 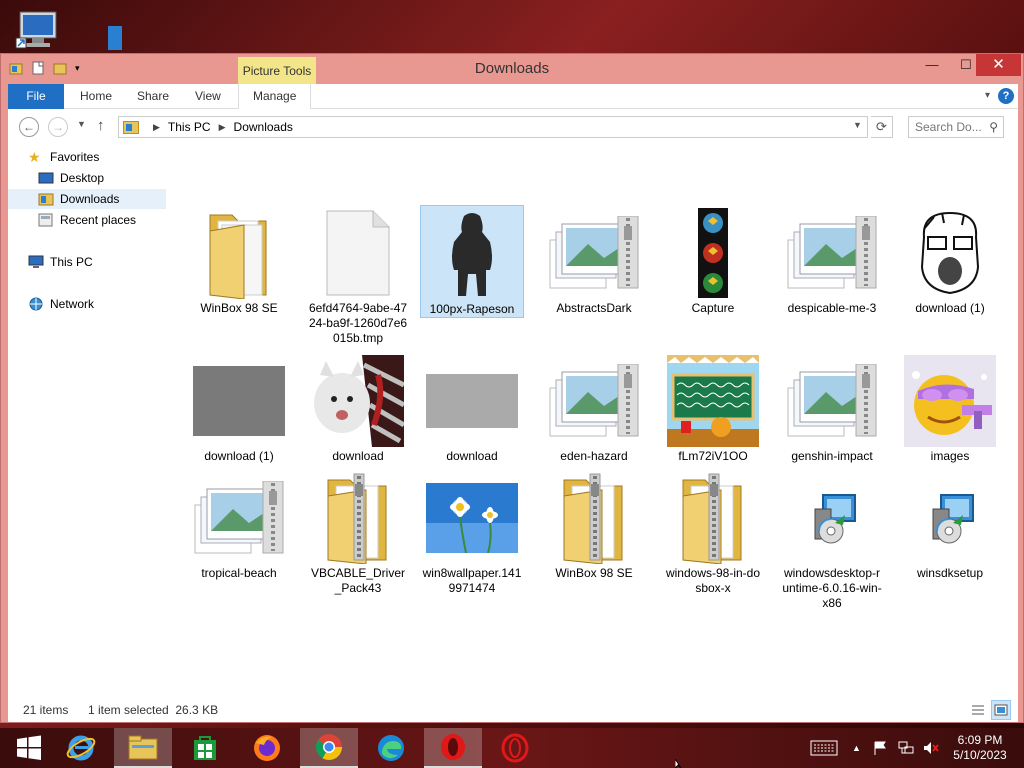 What do you see at coordinates (832, 308) in the screenshot?
I see `file-name: despicable-me-3` at bounding box center [832, 308].